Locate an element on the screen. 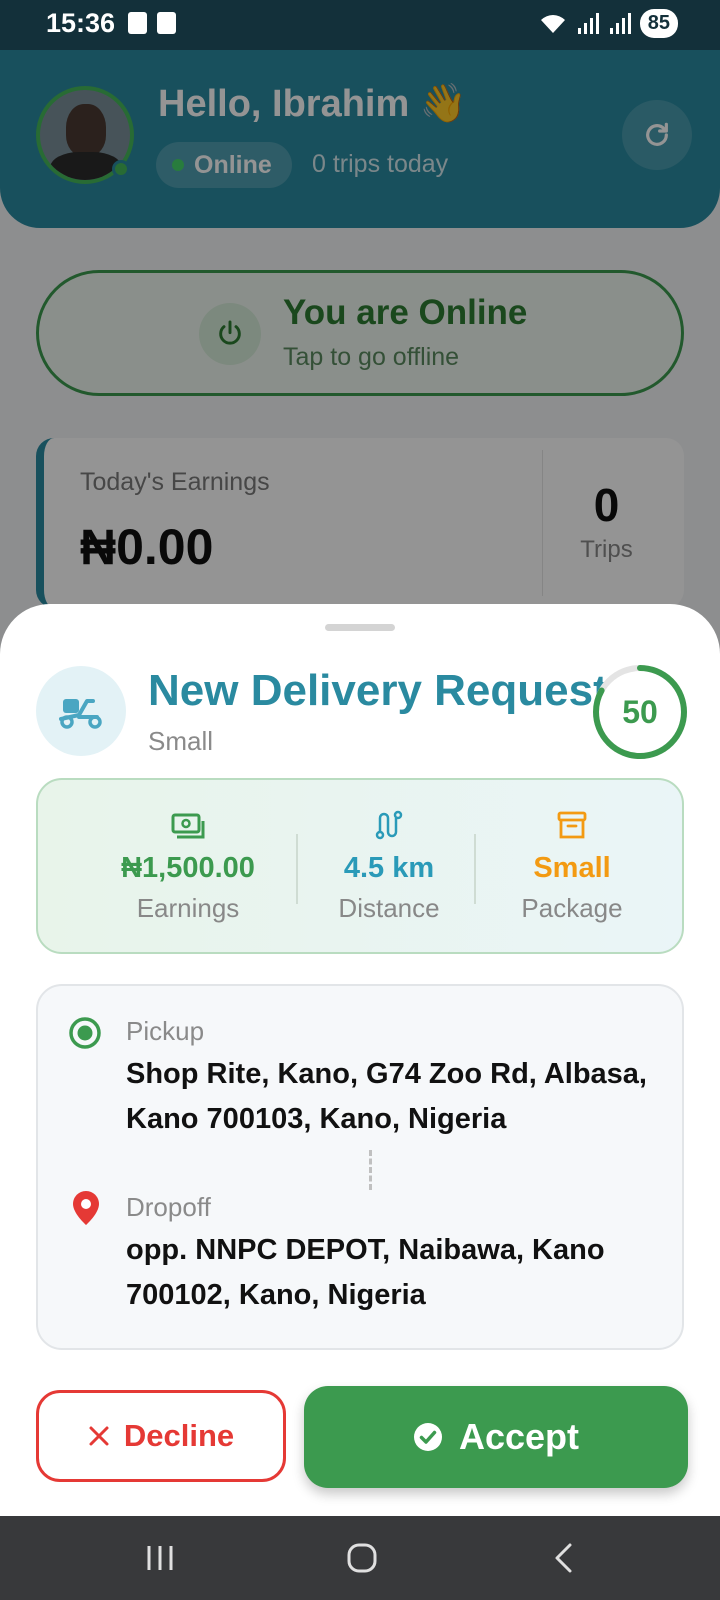  stat-package-value: Small is located at coordinates (572, 868).